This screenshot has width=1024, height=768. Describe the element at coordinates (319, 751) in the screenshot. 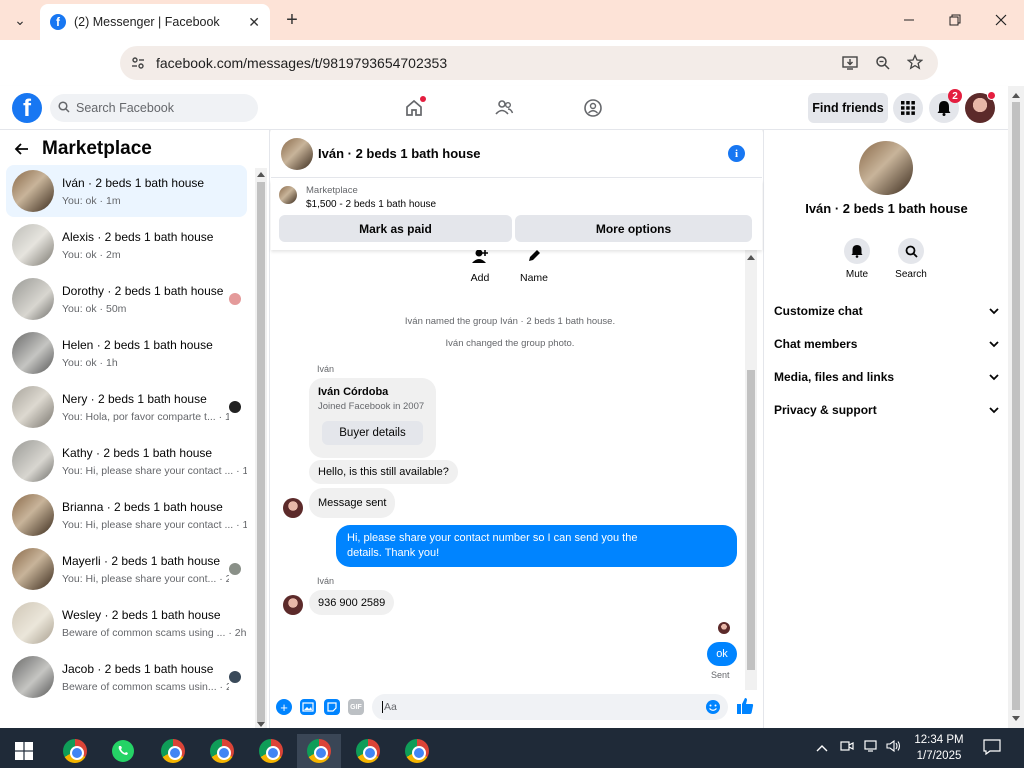

I see `chrome-taskbar-icon-active` at that location.